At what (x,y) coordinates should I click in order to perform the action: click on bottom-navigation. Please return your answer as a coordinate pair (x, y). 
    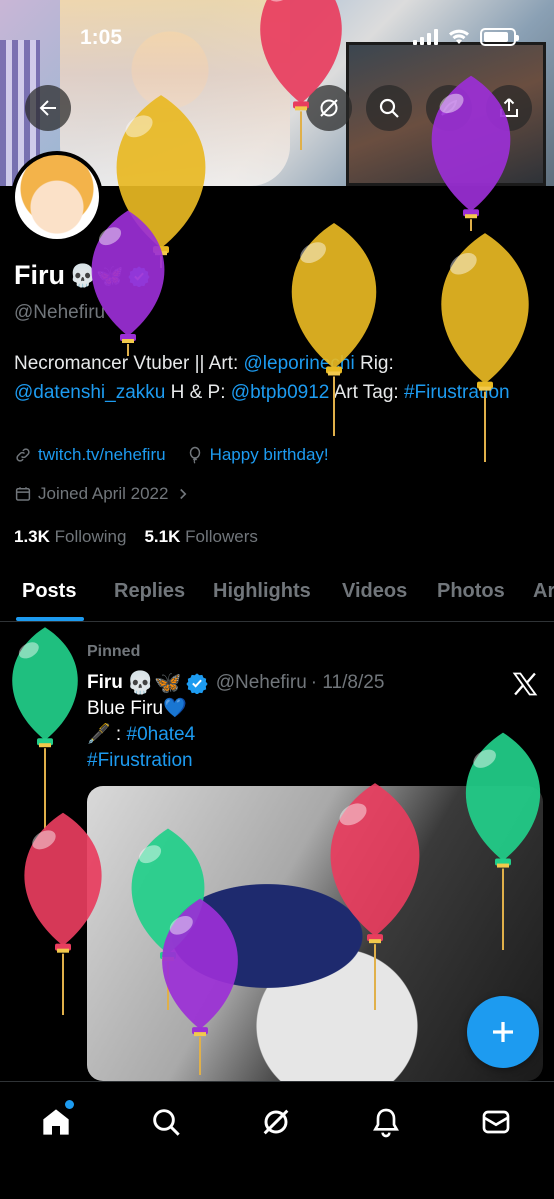
    Looking at the image, I should click on (277, 1140).